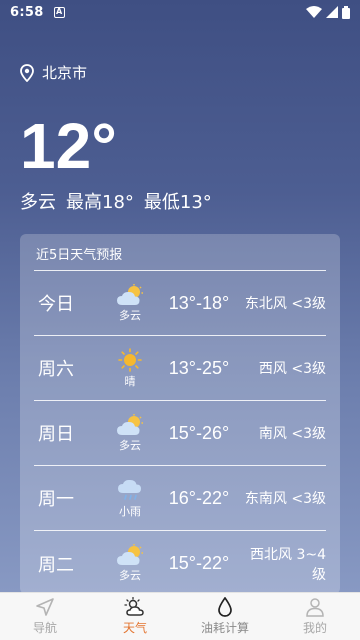 The height and width of the screenshot is (640, 360). Describe the element at coordinates (130, 381) in the screenshot. I see `forecast-condition-label: 晴` at that location.